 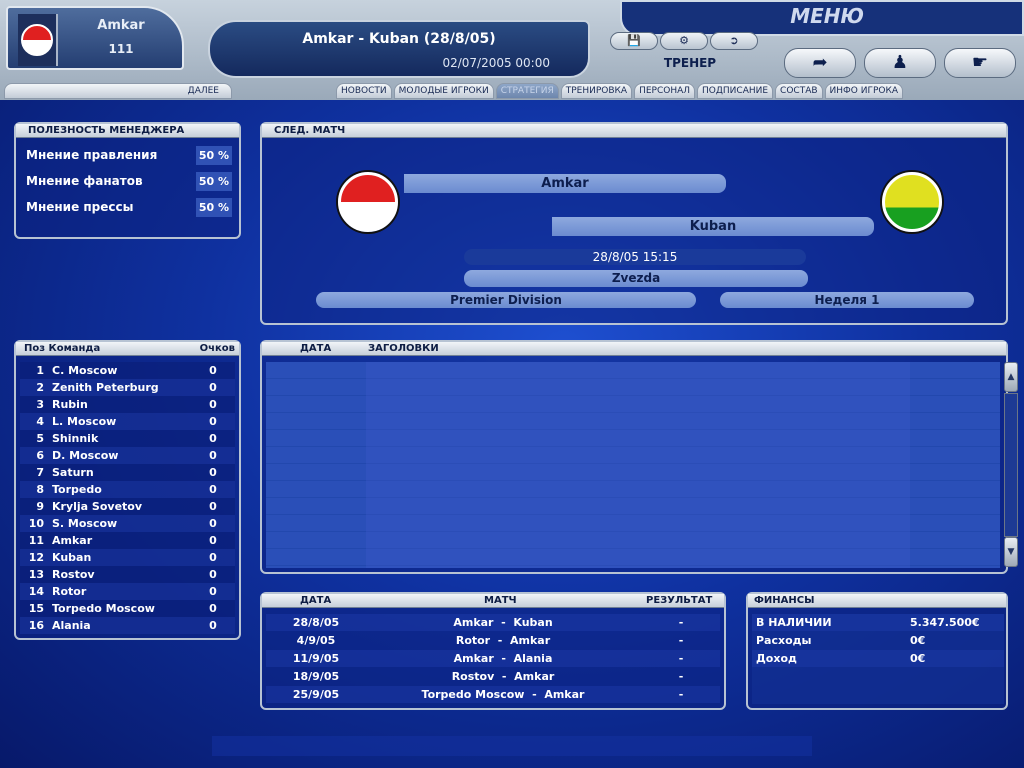 What do you see at coordinates (503, 694) in the screenshot?
I see `fixture-match: Torpedo Moscow - Amkar` at bounding box center [503, 694].